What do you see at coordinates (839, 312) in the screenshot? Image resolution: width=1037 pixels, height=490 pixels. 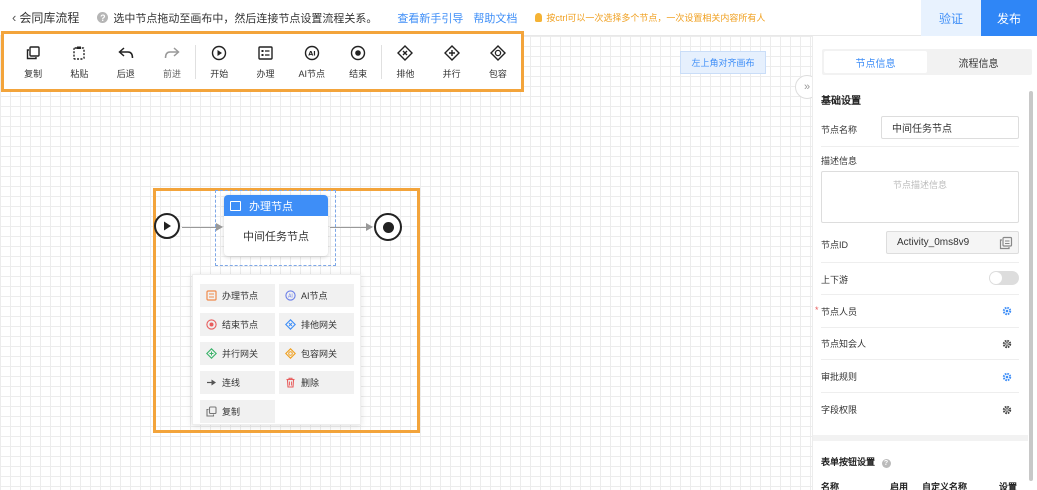 I see `assignee-label: 节点人员` at bounding box center [839, 312].